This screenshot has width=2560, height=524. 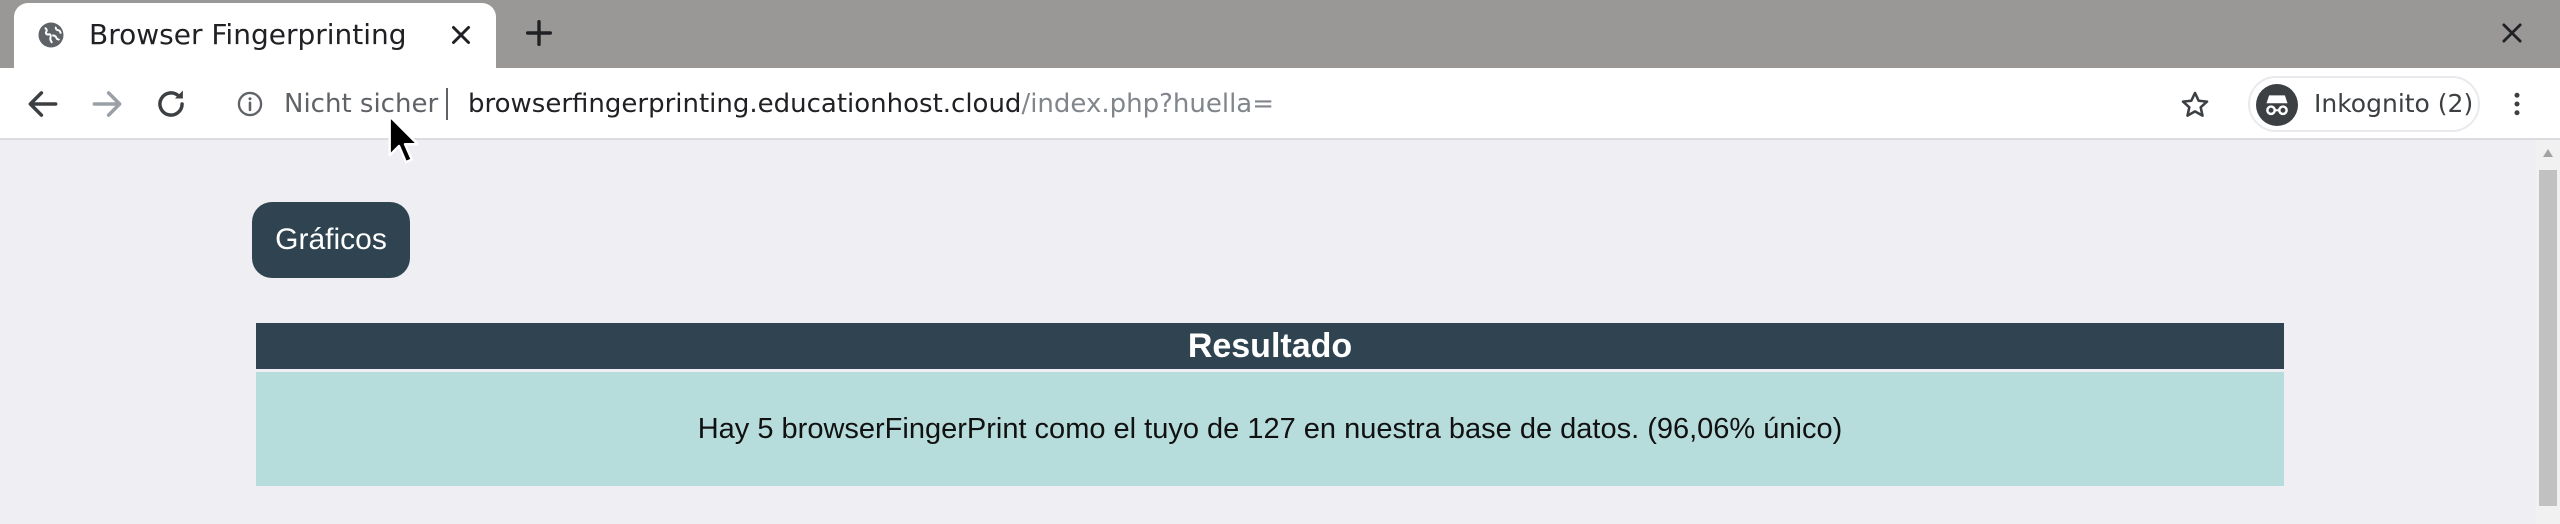 I want to click on profile-label: Inkognito (2), so click(x=2394, y=103).